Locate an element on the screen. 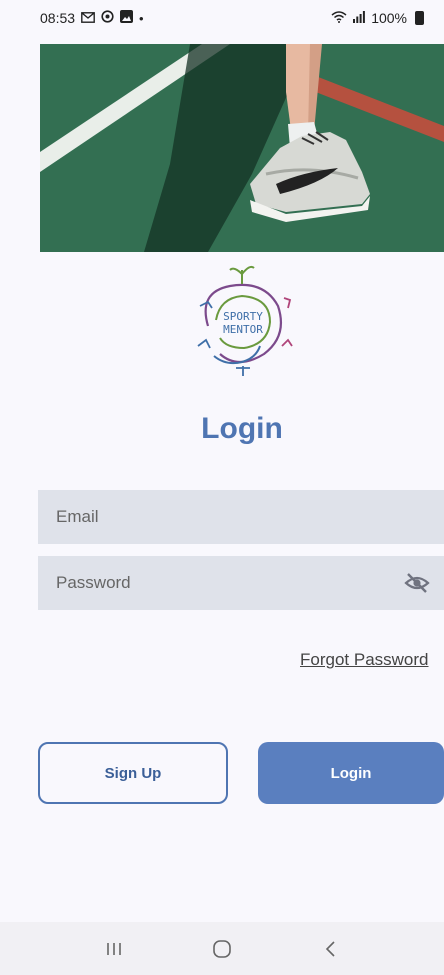 The width and height of the screenshot is (444, 975). battery-icon is located at coordinates (419, 18).